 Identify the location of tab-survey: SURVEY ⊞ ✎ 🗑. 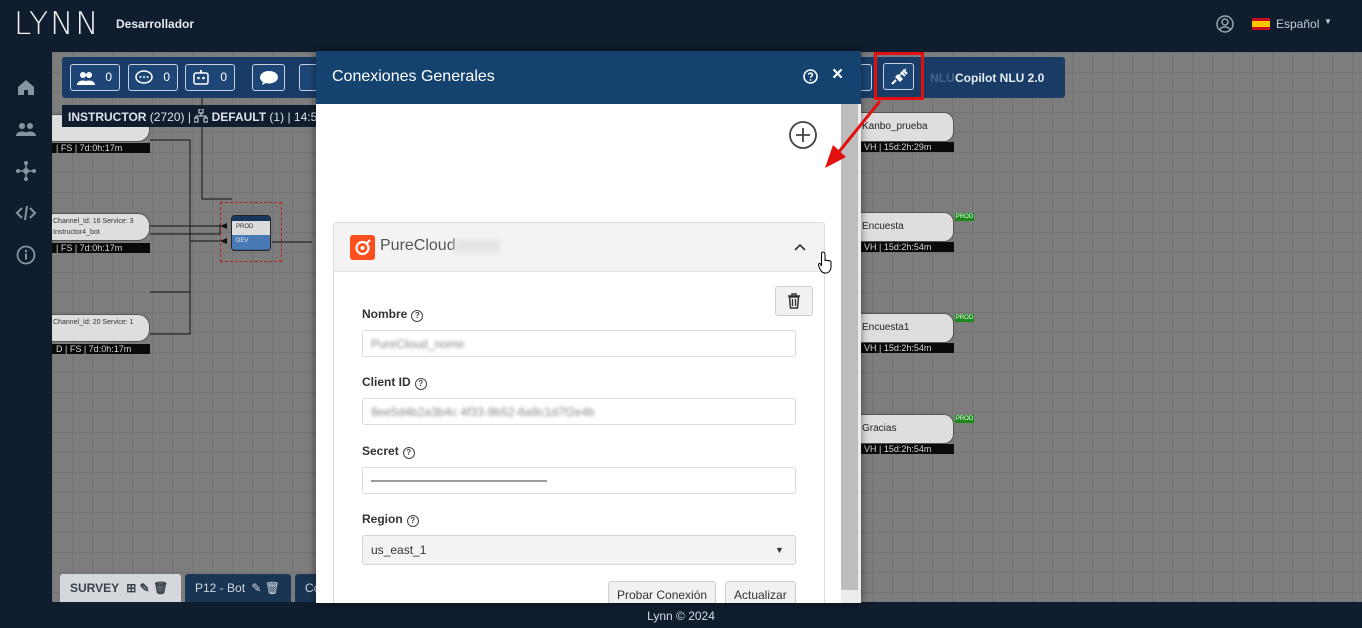
(120, 588).